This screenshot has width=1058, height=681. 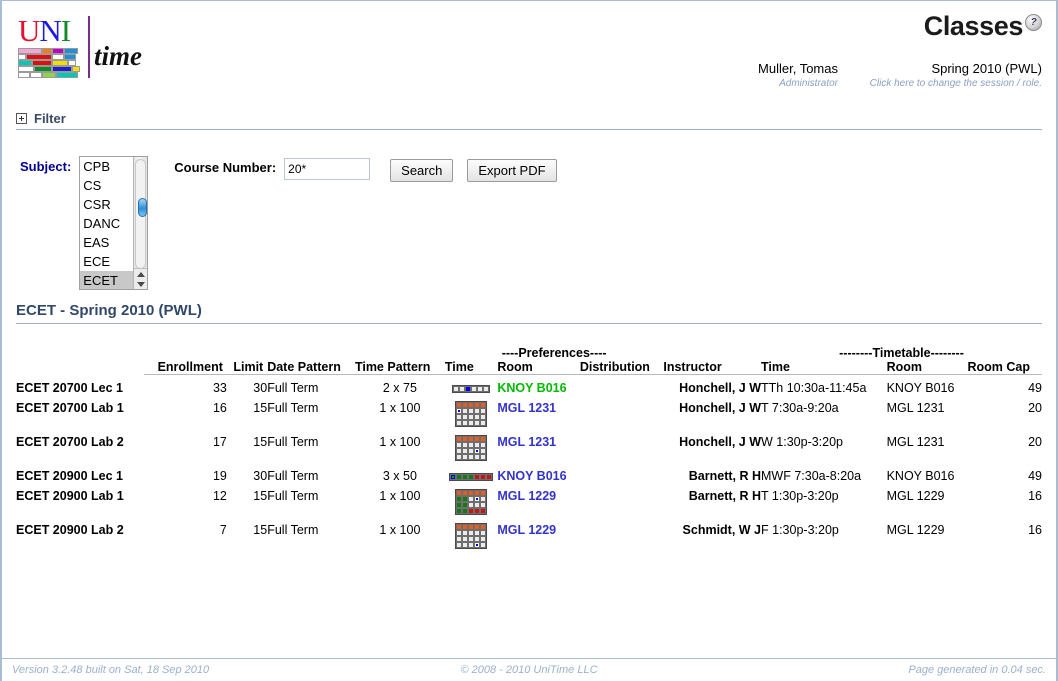 What do you see at coordinates (80, 534) in the screenshot?
I see `class-name: ECET 20900 Lab 2` at bounding box center [80, 534].